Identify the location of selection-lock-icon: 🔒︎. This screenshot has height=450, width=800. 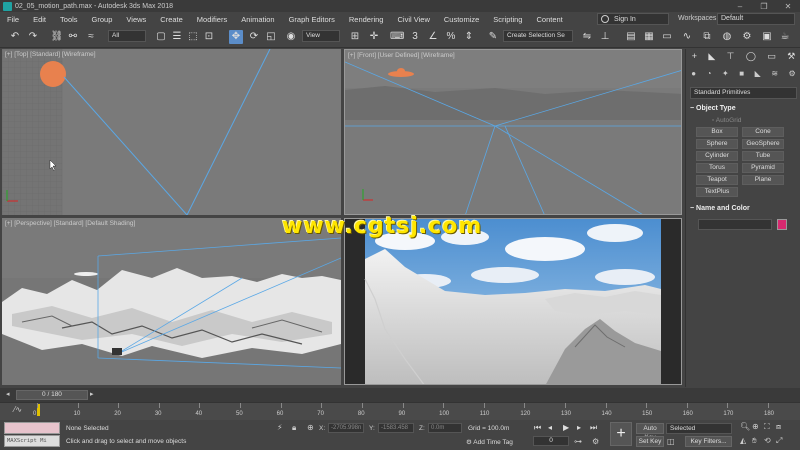
(294, 428).